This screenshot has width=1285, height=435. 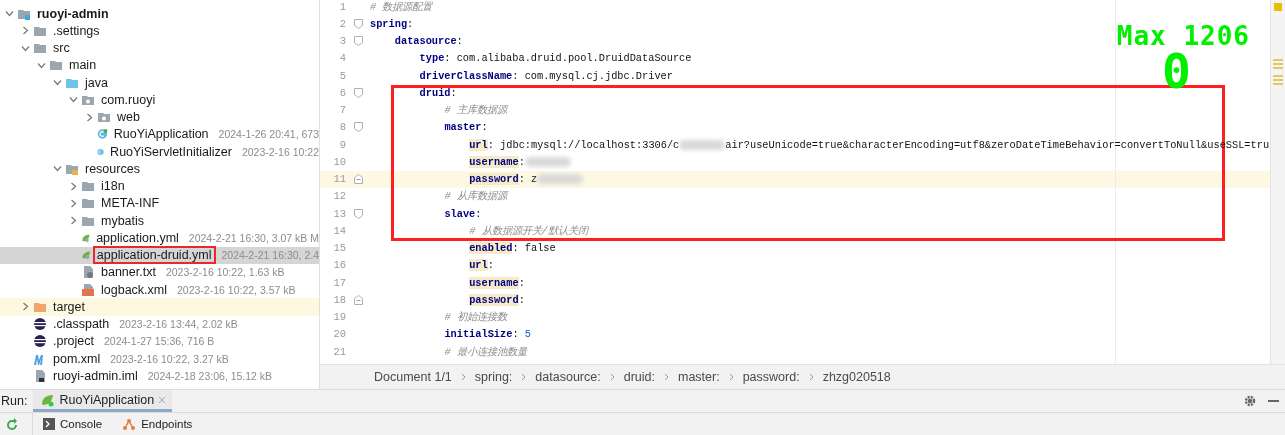 I want to click on breadcrumb-item: spring:, so click(x=493, y=377).